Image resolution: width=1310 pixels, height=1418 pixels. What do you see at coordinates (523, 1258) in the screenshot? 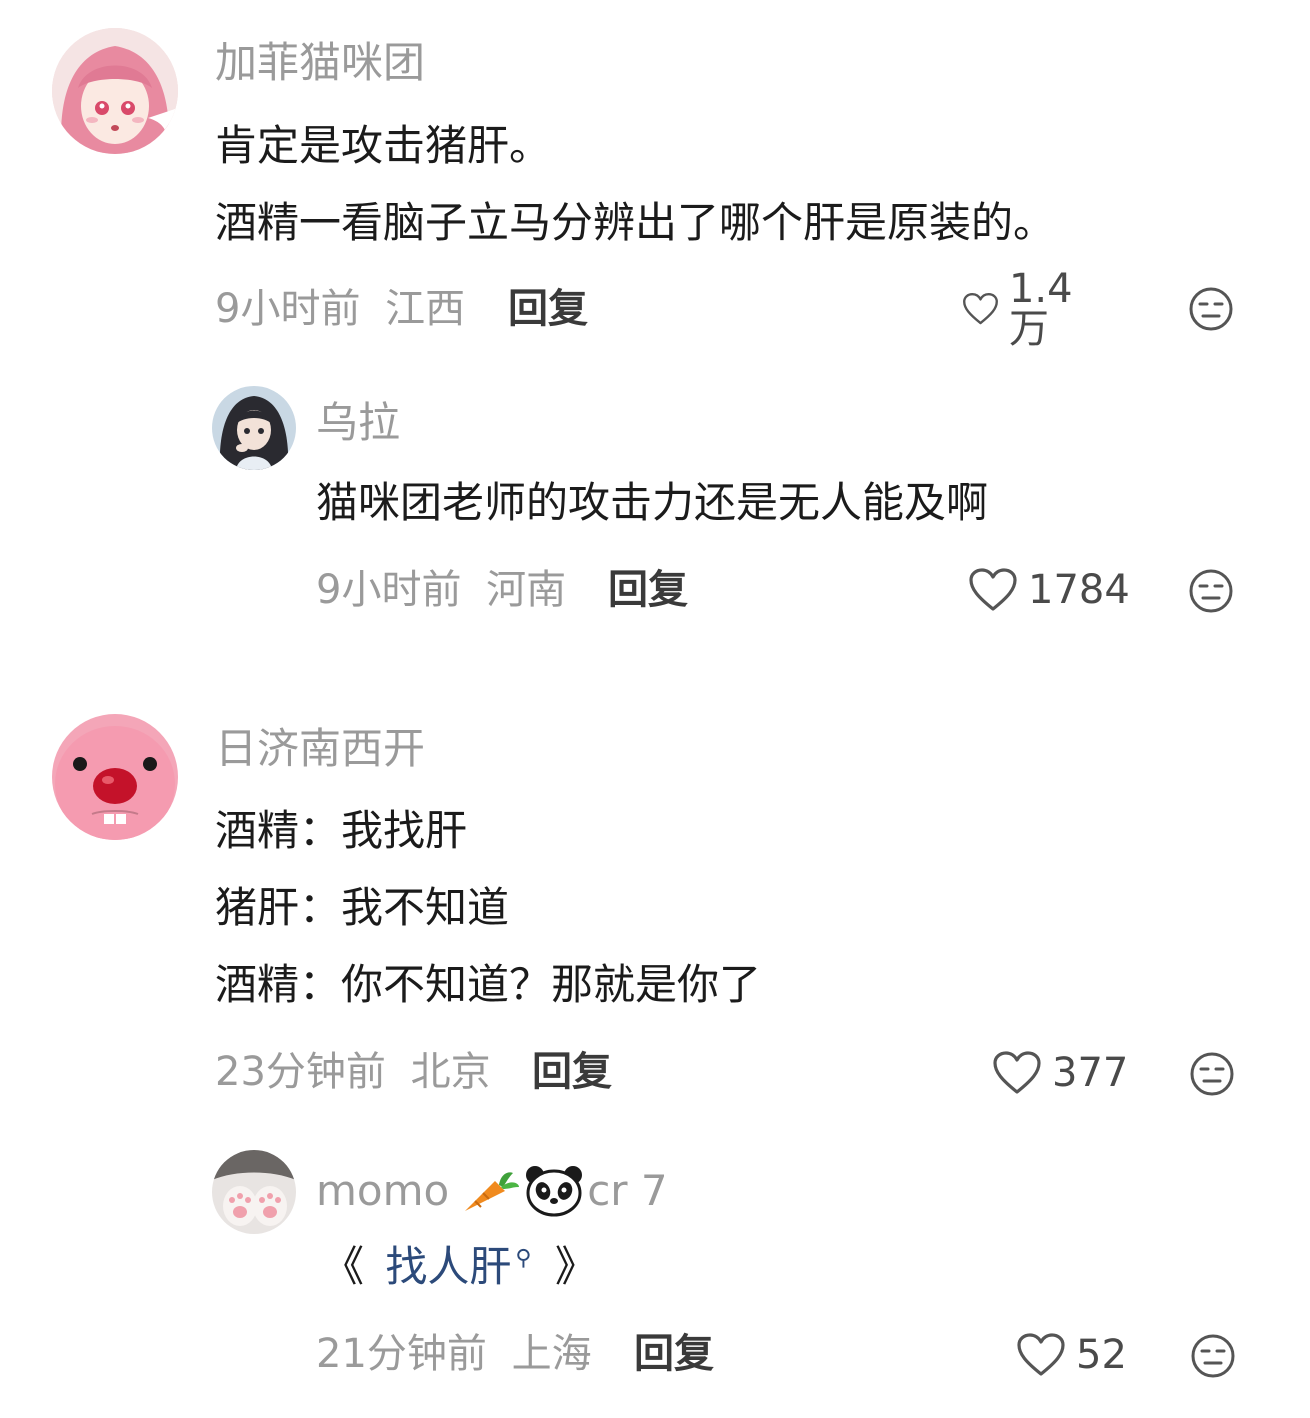
I see `search-small-icon: ⚲` at bounding box center [523, 1258].